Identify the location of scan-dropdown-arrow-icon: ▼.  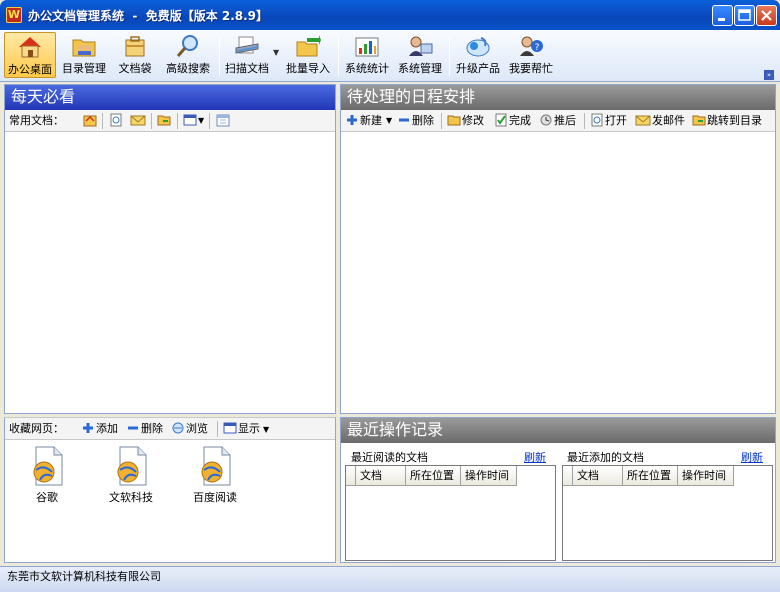
(276, 52).